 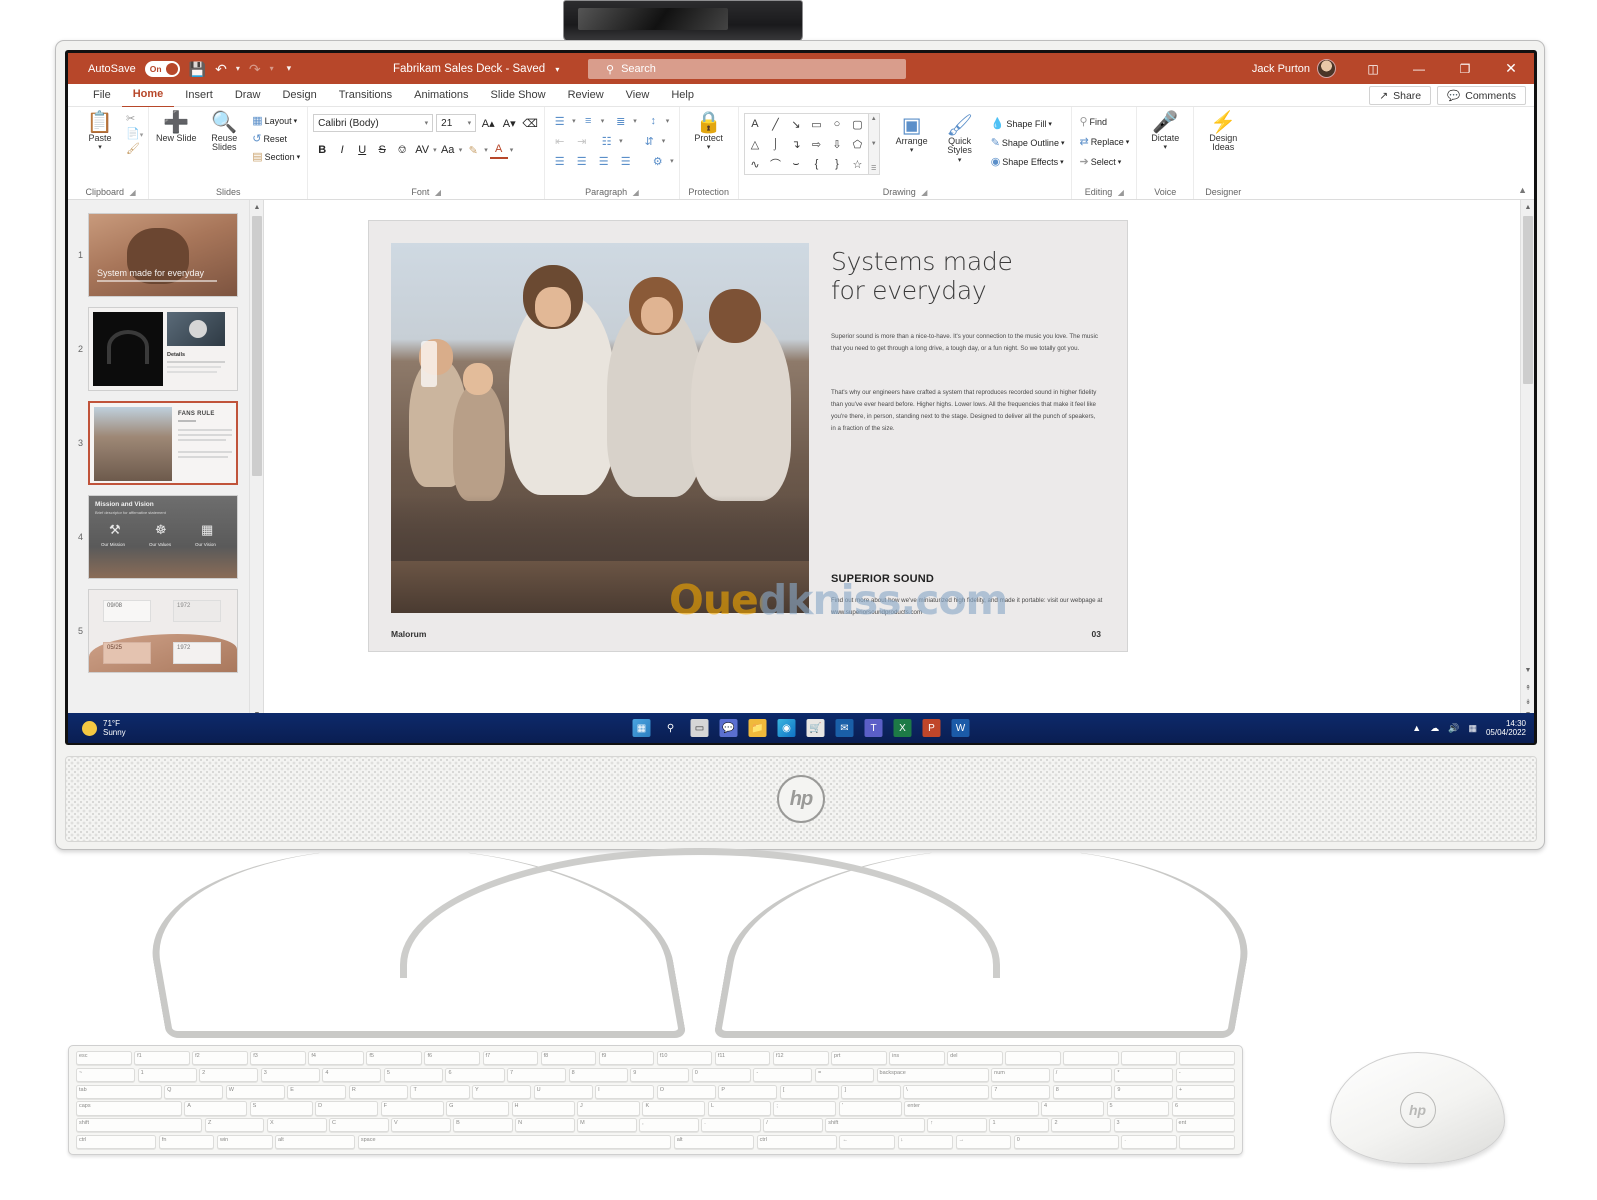 I want to click on key: J, so click(x=608, y=1108).